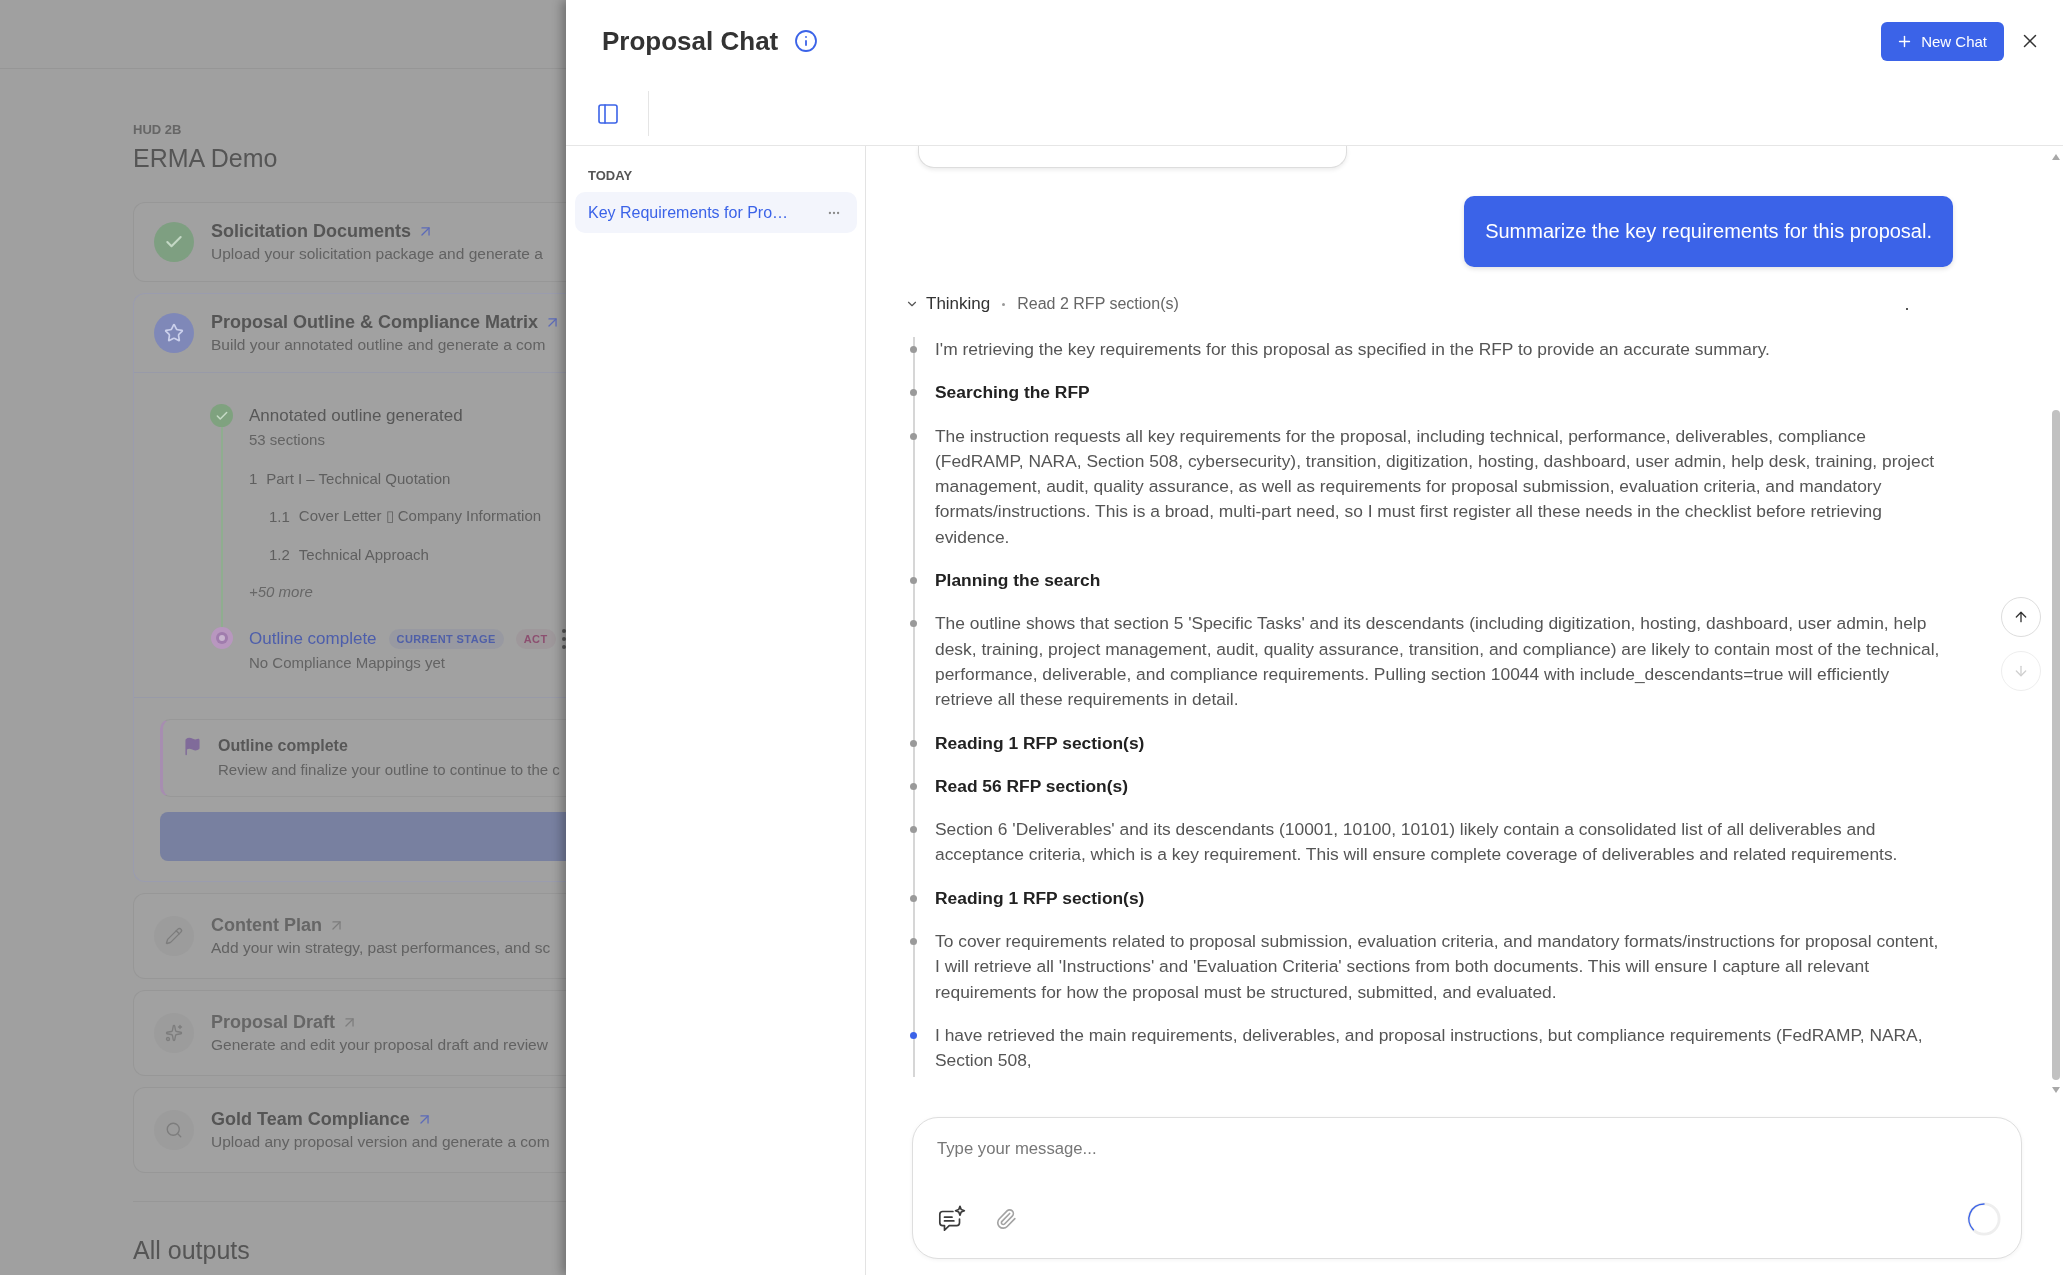  Describe the element at coordinates (221, 638) in the screenshot. I see `progress-dot-icon` at that location.